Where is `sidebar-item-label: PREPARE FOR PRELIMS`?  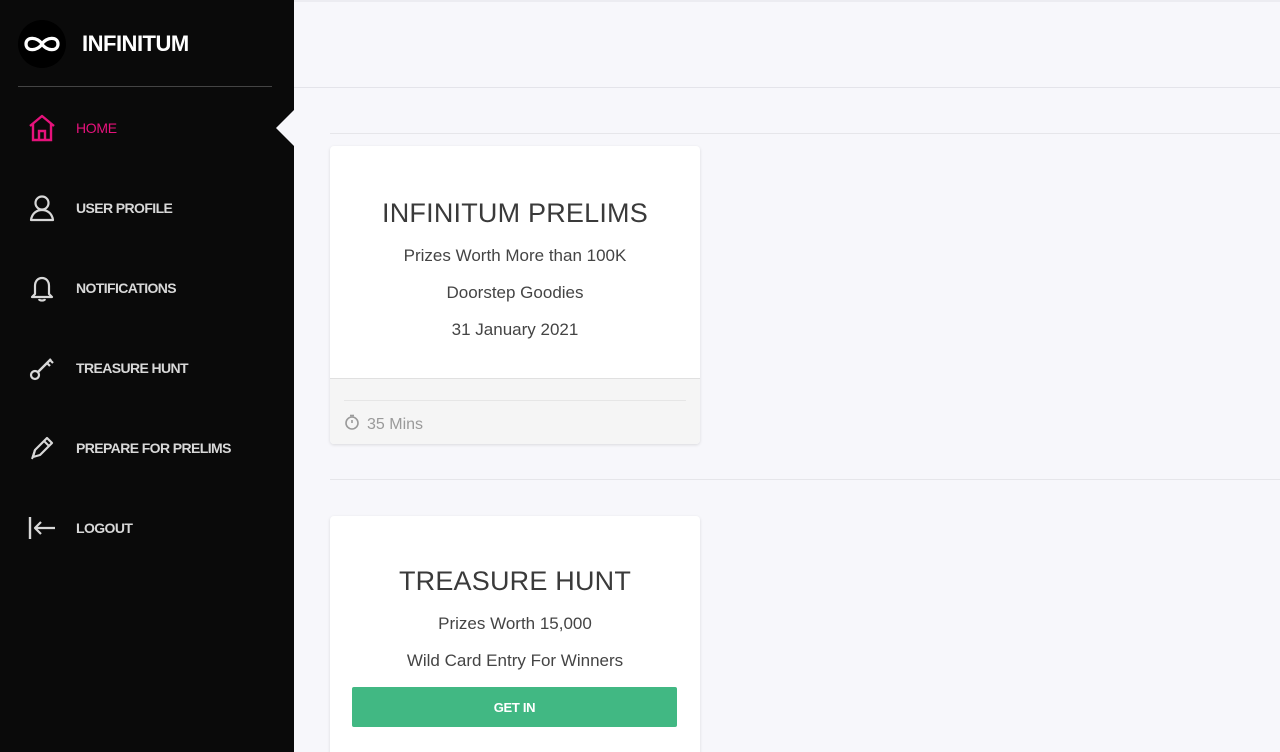 sidebar-item-label: PREPARE FOR PRELIMS is located at coordinates (153, 448).